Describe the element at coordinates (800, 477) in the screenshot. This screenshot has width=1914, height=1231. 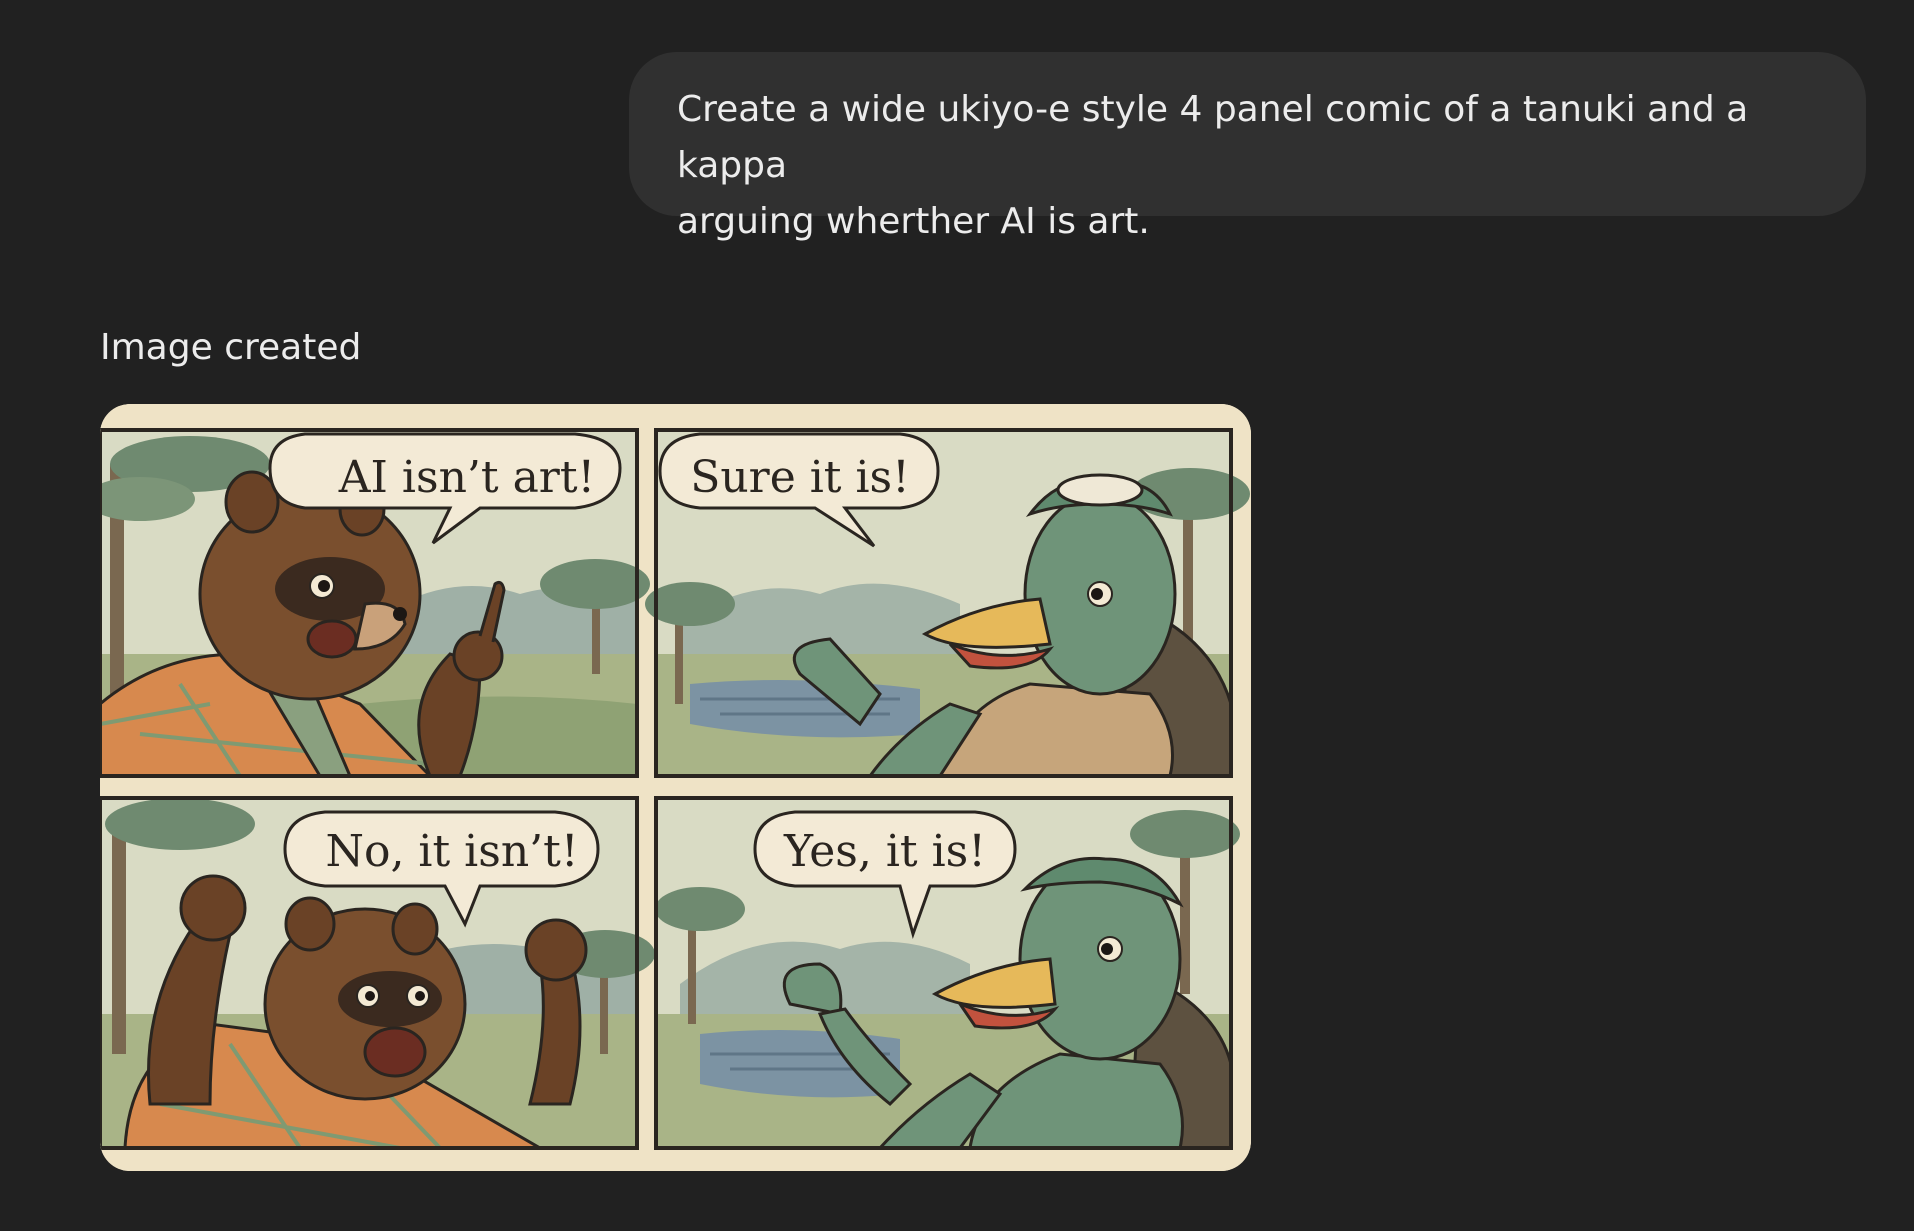
I see `speech-bubble-2: Sure it is!` at that location.